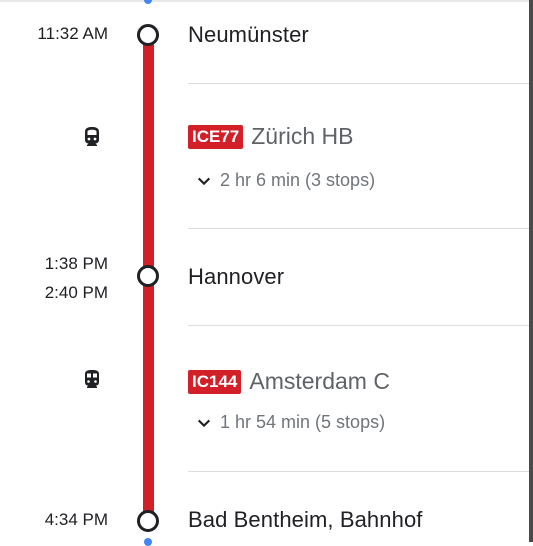 This screenshot has height=546, width=533. I want to click on right-edge, so click(531, 271).